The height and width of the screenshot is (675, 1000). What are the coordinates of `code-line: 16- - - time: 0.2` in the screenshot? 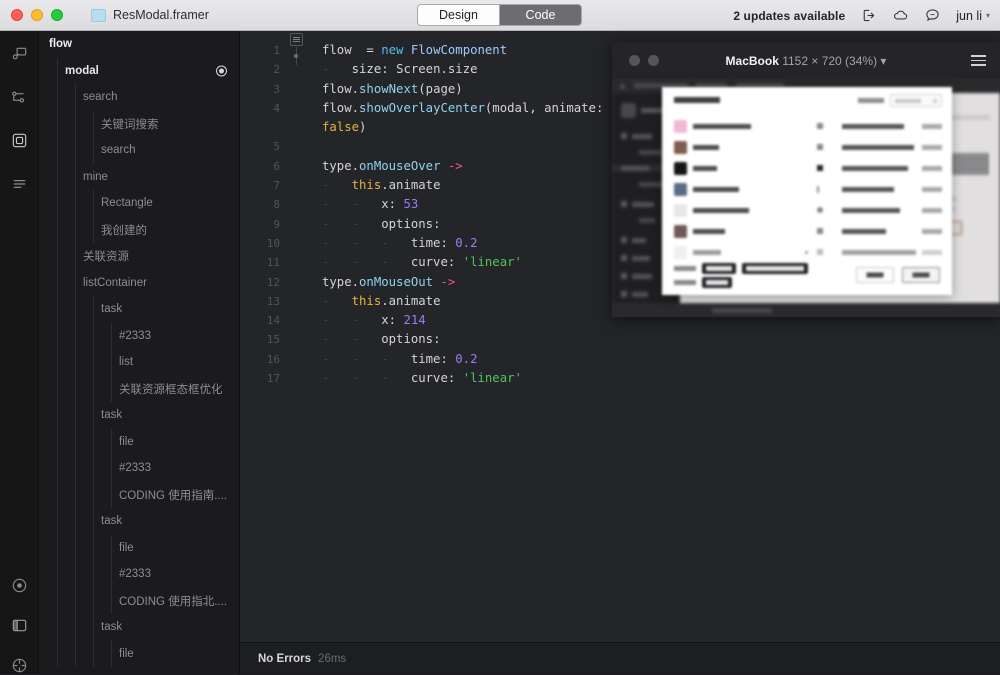 It's located at (620, 359).